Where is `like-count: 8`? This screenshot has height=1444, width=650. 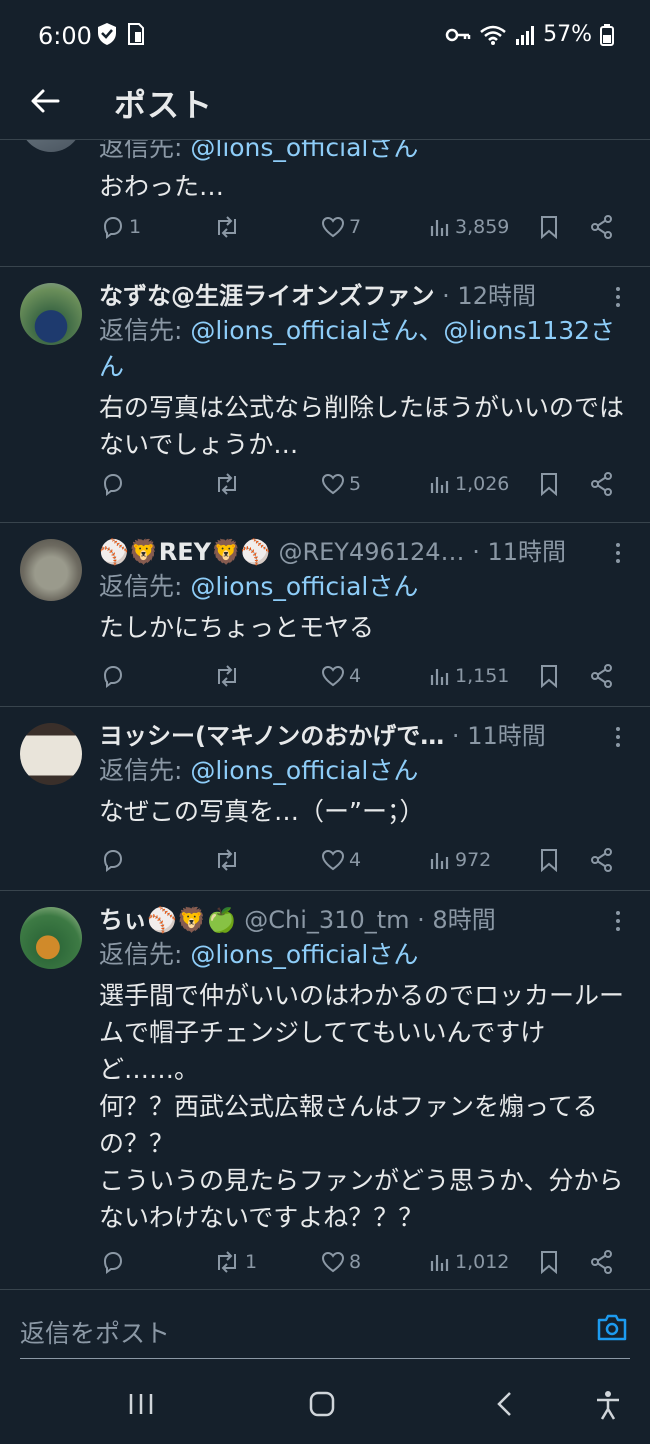
like-count: 8 is located at coordinates (355, 1262).